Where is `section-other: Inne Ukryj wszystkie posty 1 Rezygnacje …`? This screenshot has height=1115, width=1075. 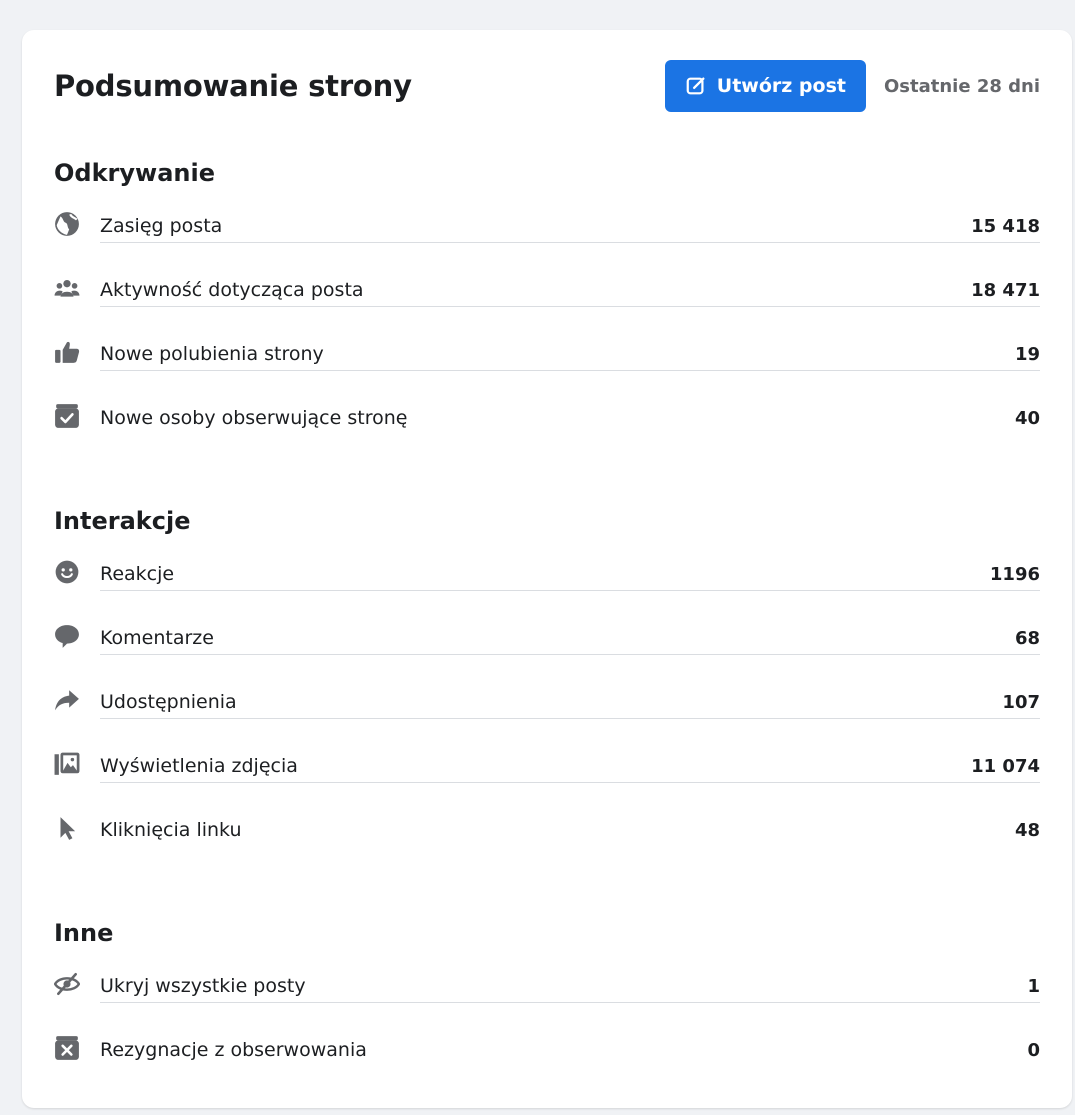 section-other: Inne Ukryj wszystkie posty 1 Rezygnacje … is located at coordinates (547, 997).